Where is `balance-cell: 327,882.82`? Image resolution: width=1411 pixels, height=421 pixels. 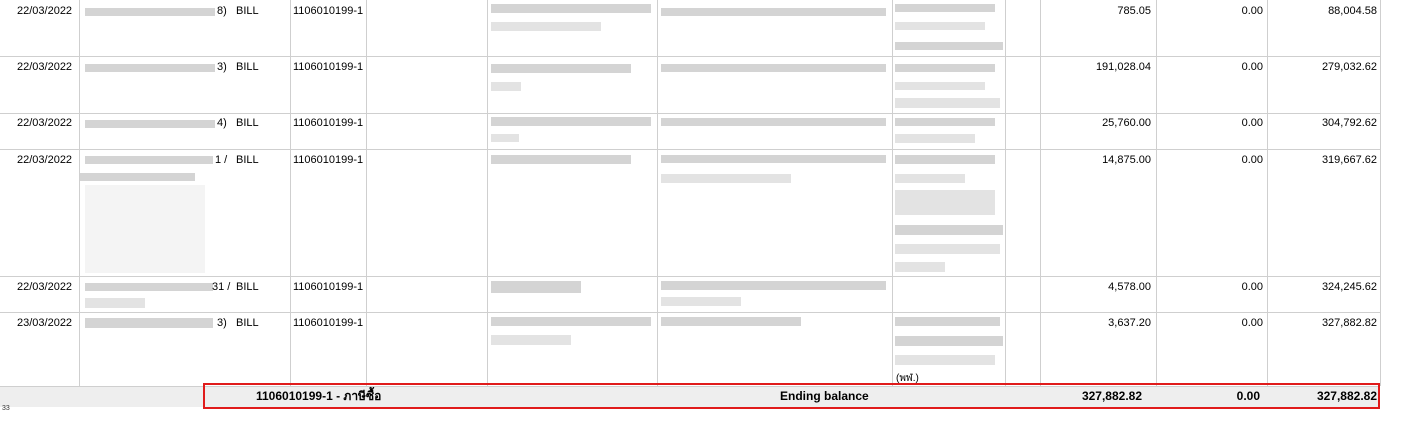 balance-cell: 327,882.82 is located at coordinates (1349, 323).